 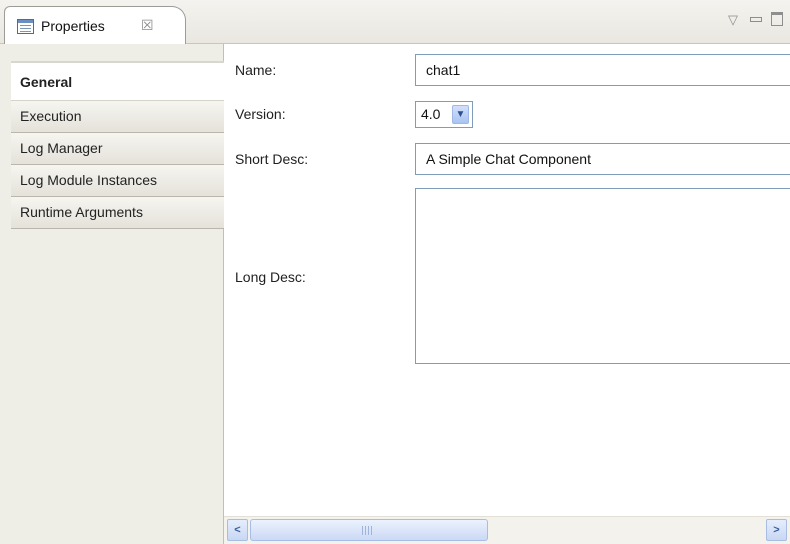 I want to click on tab-runtime-arguments: Runtime Arguments, so click(x=117, y=213).